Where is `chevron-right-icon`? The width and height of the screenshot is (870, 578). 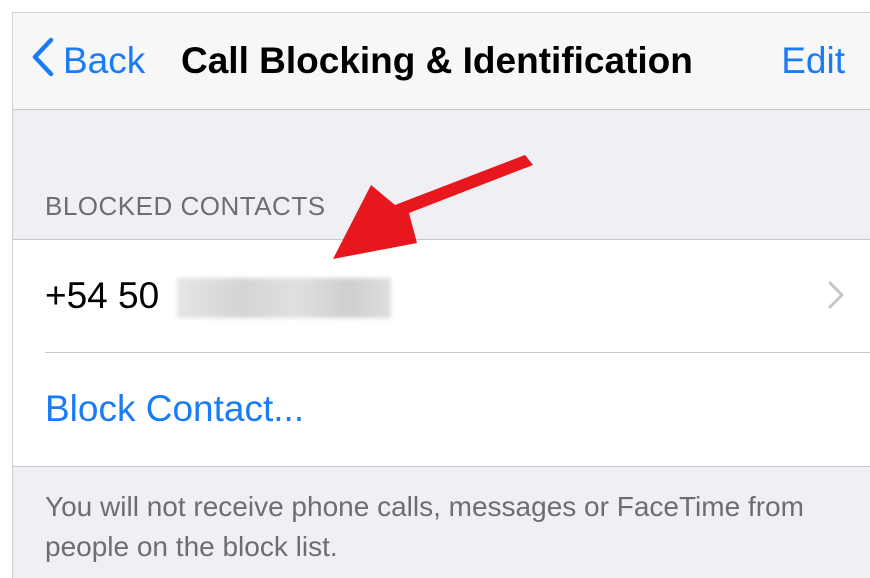
chevron-right-icon is located at coordinates (836, 297).